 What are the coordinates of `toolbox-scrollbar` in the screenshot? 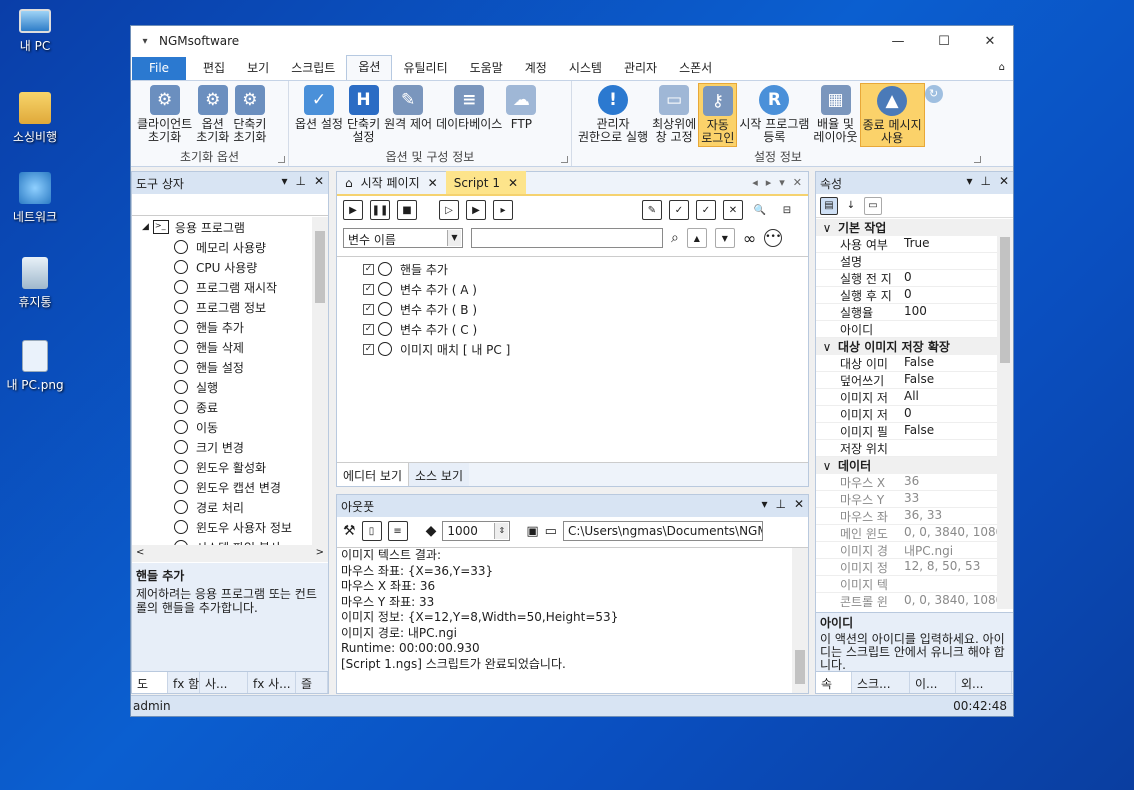 It's located at (320, 381).